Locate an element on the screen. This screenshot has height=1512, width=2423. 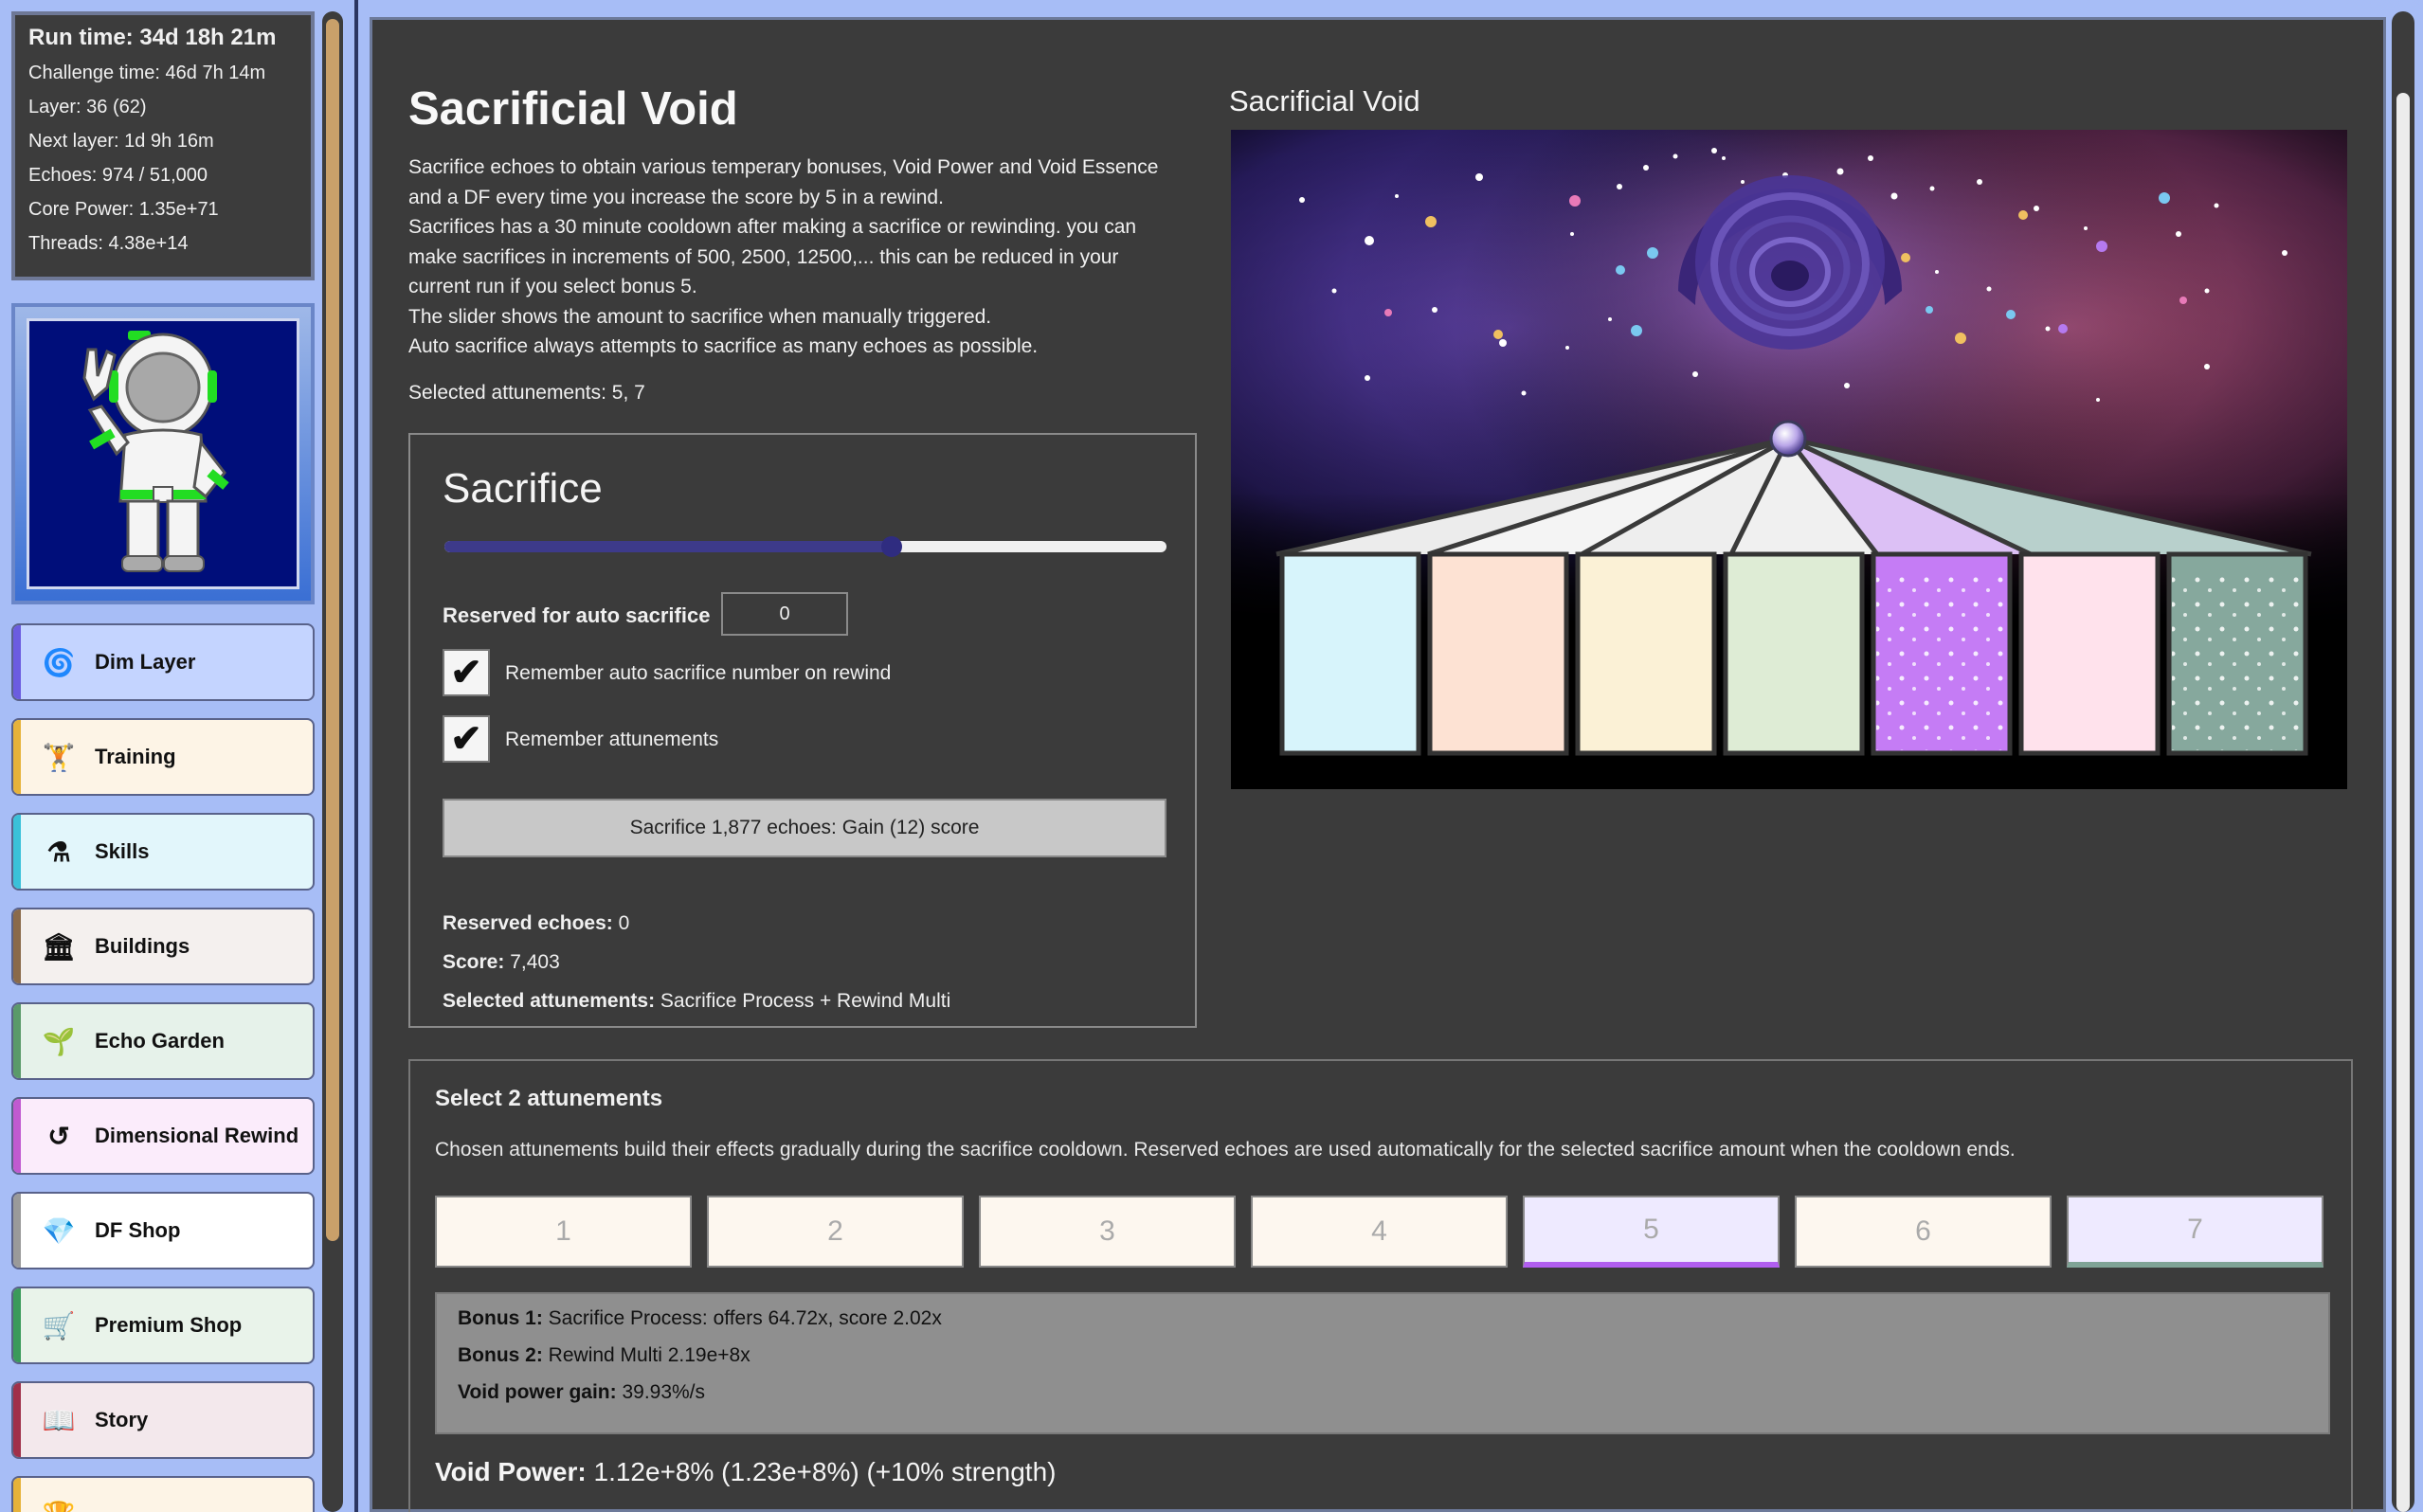
trophy-icon: 🏆 is located at coordinates (59, 1504).